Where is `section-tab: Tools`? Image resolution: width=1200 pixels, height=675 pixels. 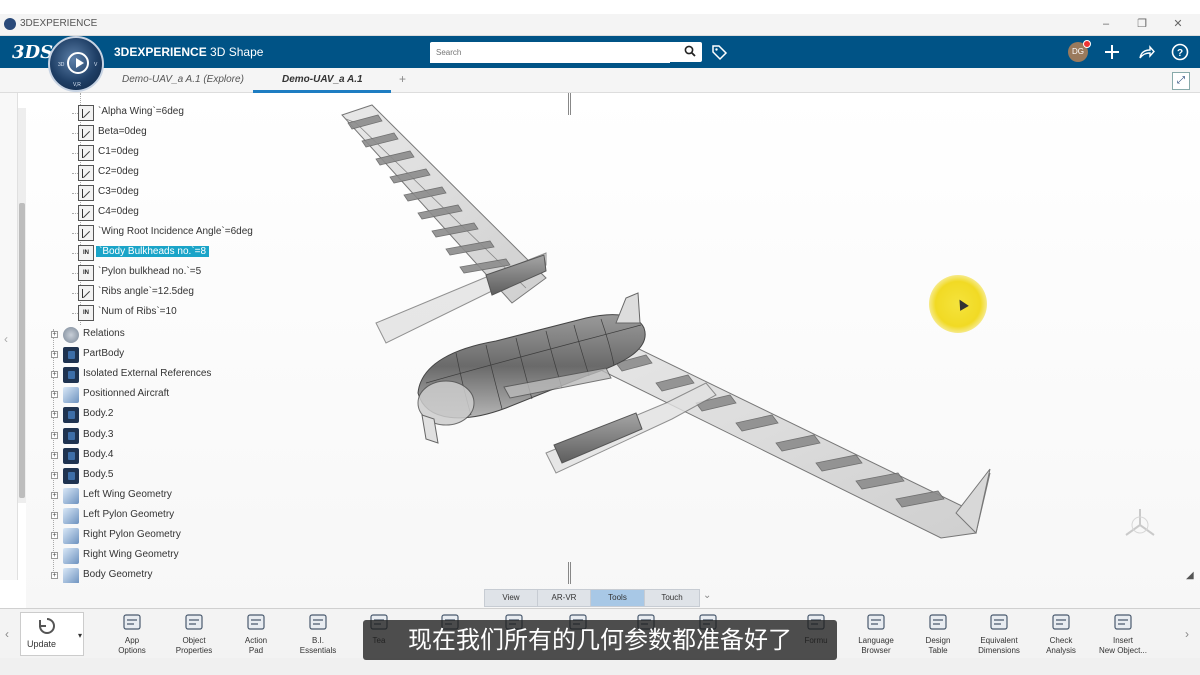 section-tab: Tools is located at coordinates (617, 598).